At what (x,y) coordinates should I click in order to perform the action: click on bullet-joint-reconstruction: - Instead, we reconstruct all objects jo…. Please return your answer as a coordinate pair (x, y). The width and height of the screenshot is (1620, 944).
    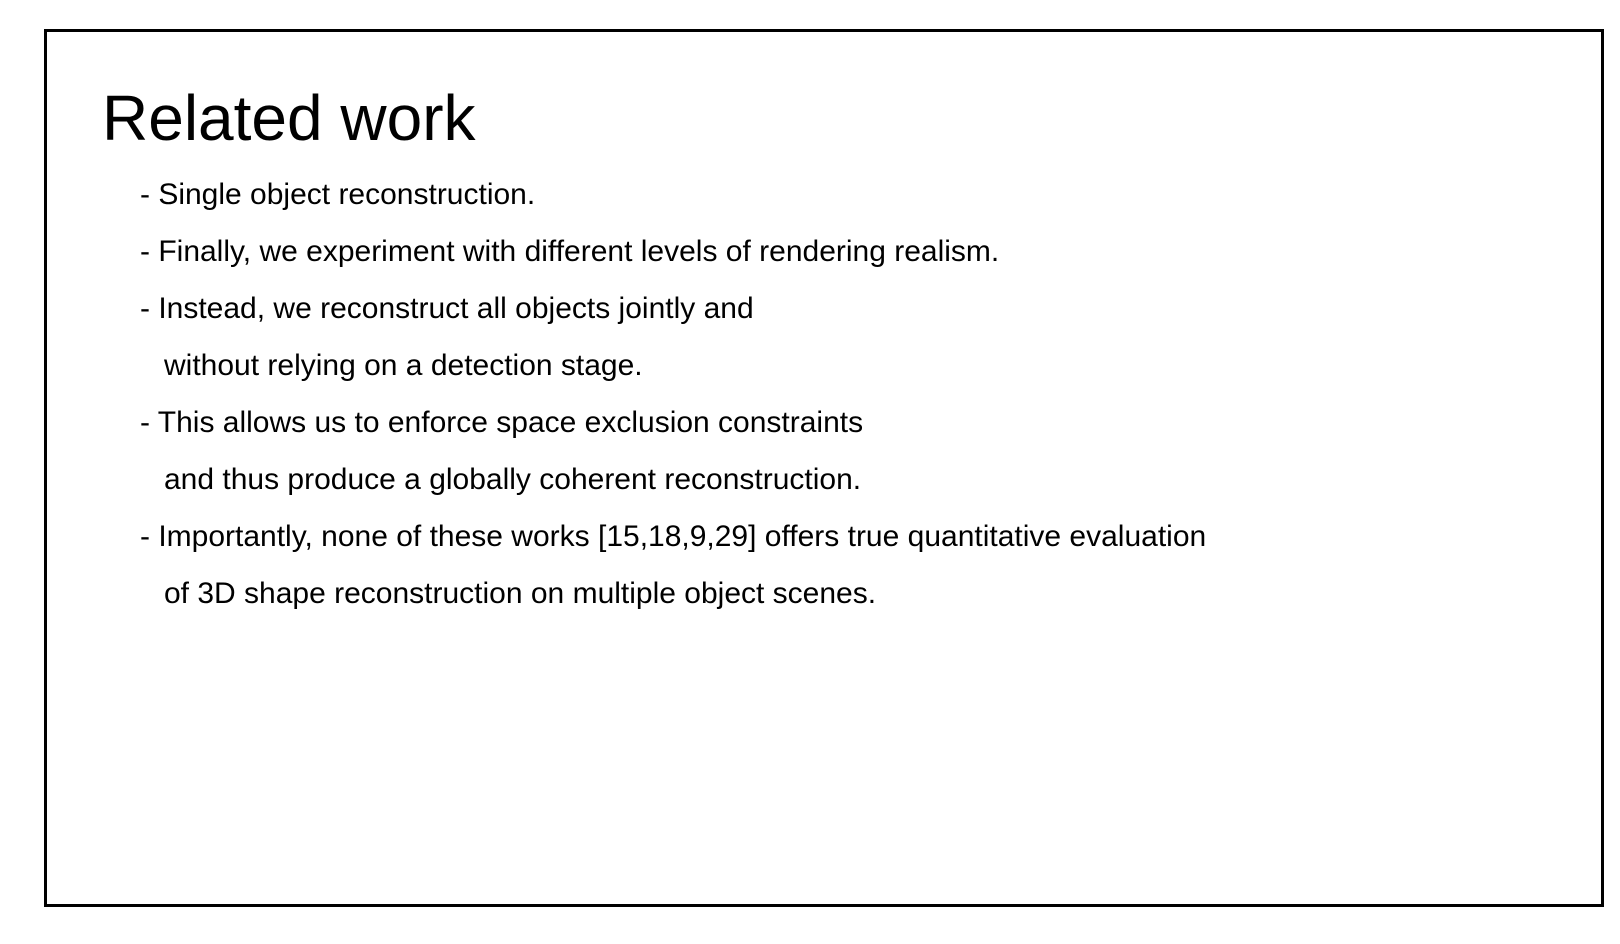
    Looking at the image, I should click on (447, 308).